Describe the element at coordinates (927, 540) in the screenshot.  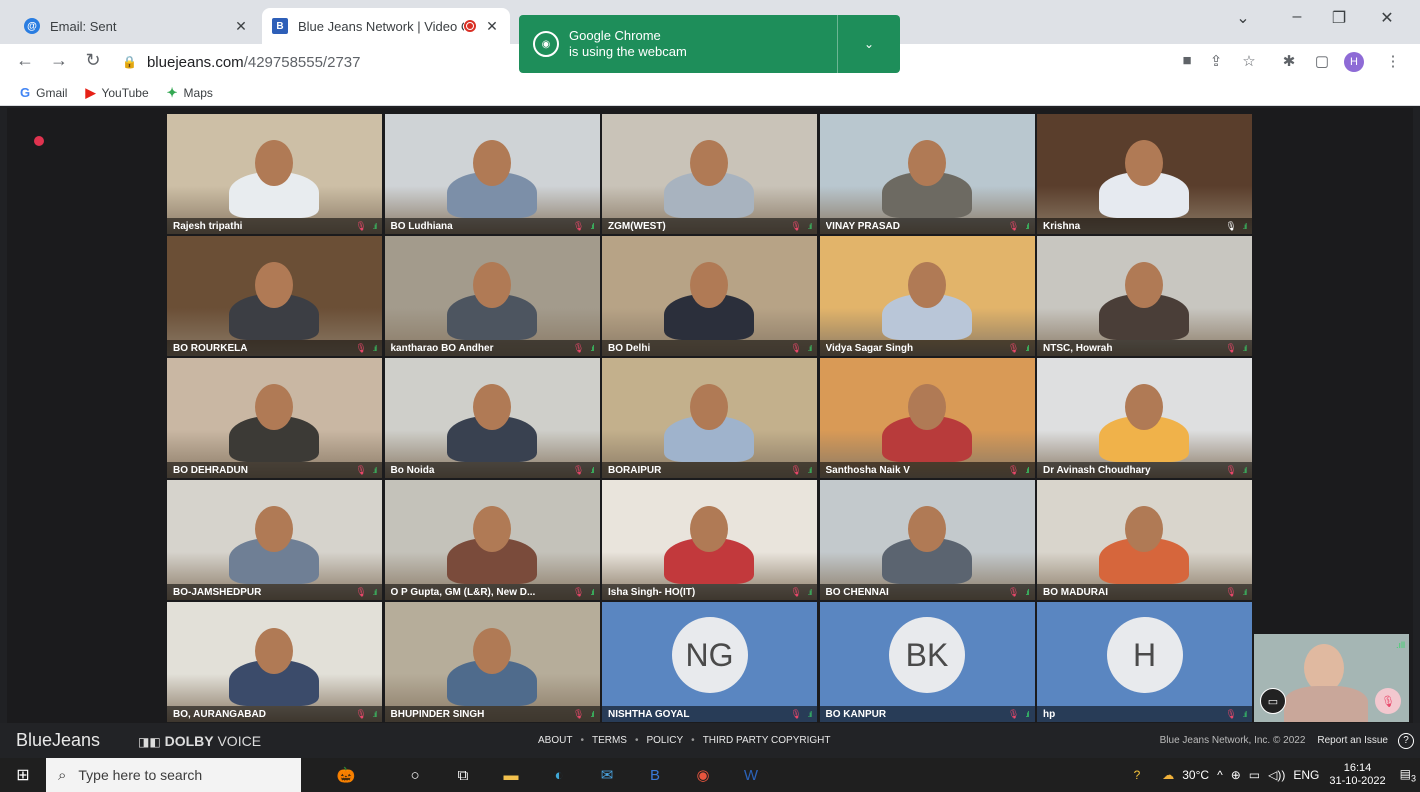
I see `participant-tile: BO CHENNAI 🎙 .ıl` at that location.